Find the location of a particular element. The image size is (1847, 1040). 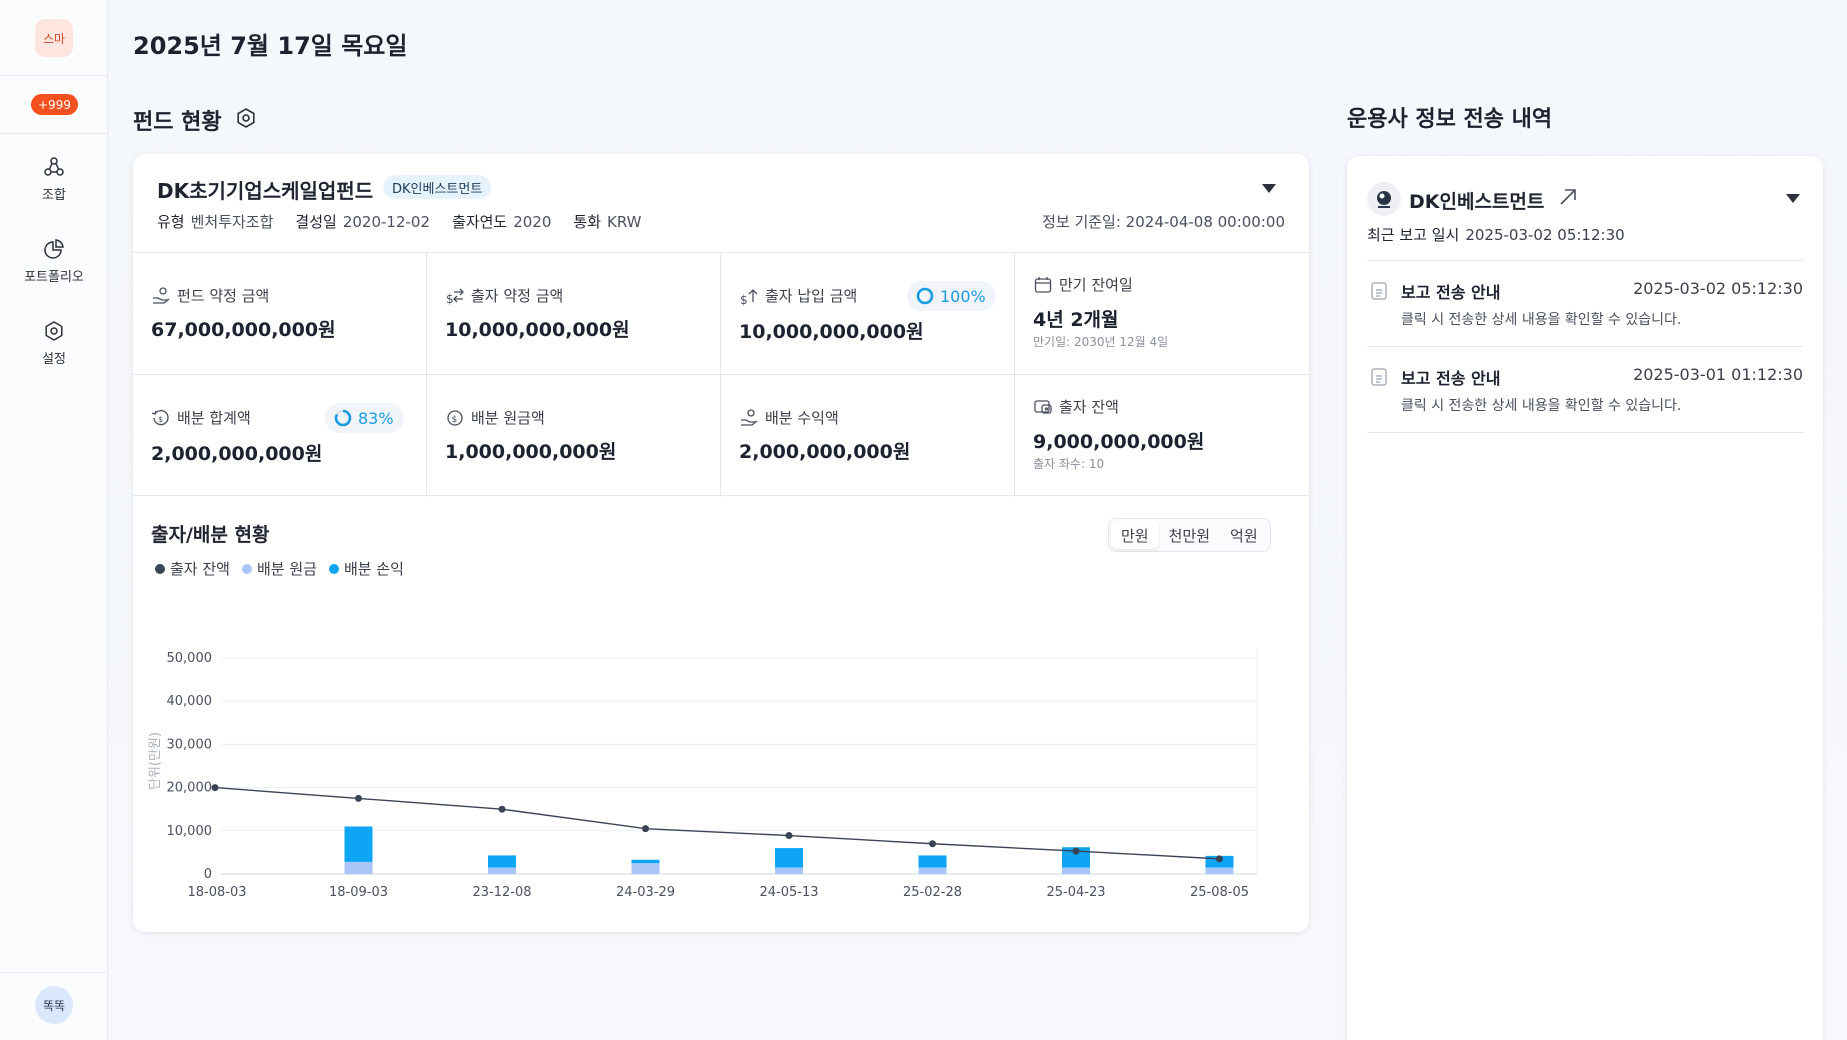

sidebar-item-cluster: 조합 is located at coordinates (54, 179).